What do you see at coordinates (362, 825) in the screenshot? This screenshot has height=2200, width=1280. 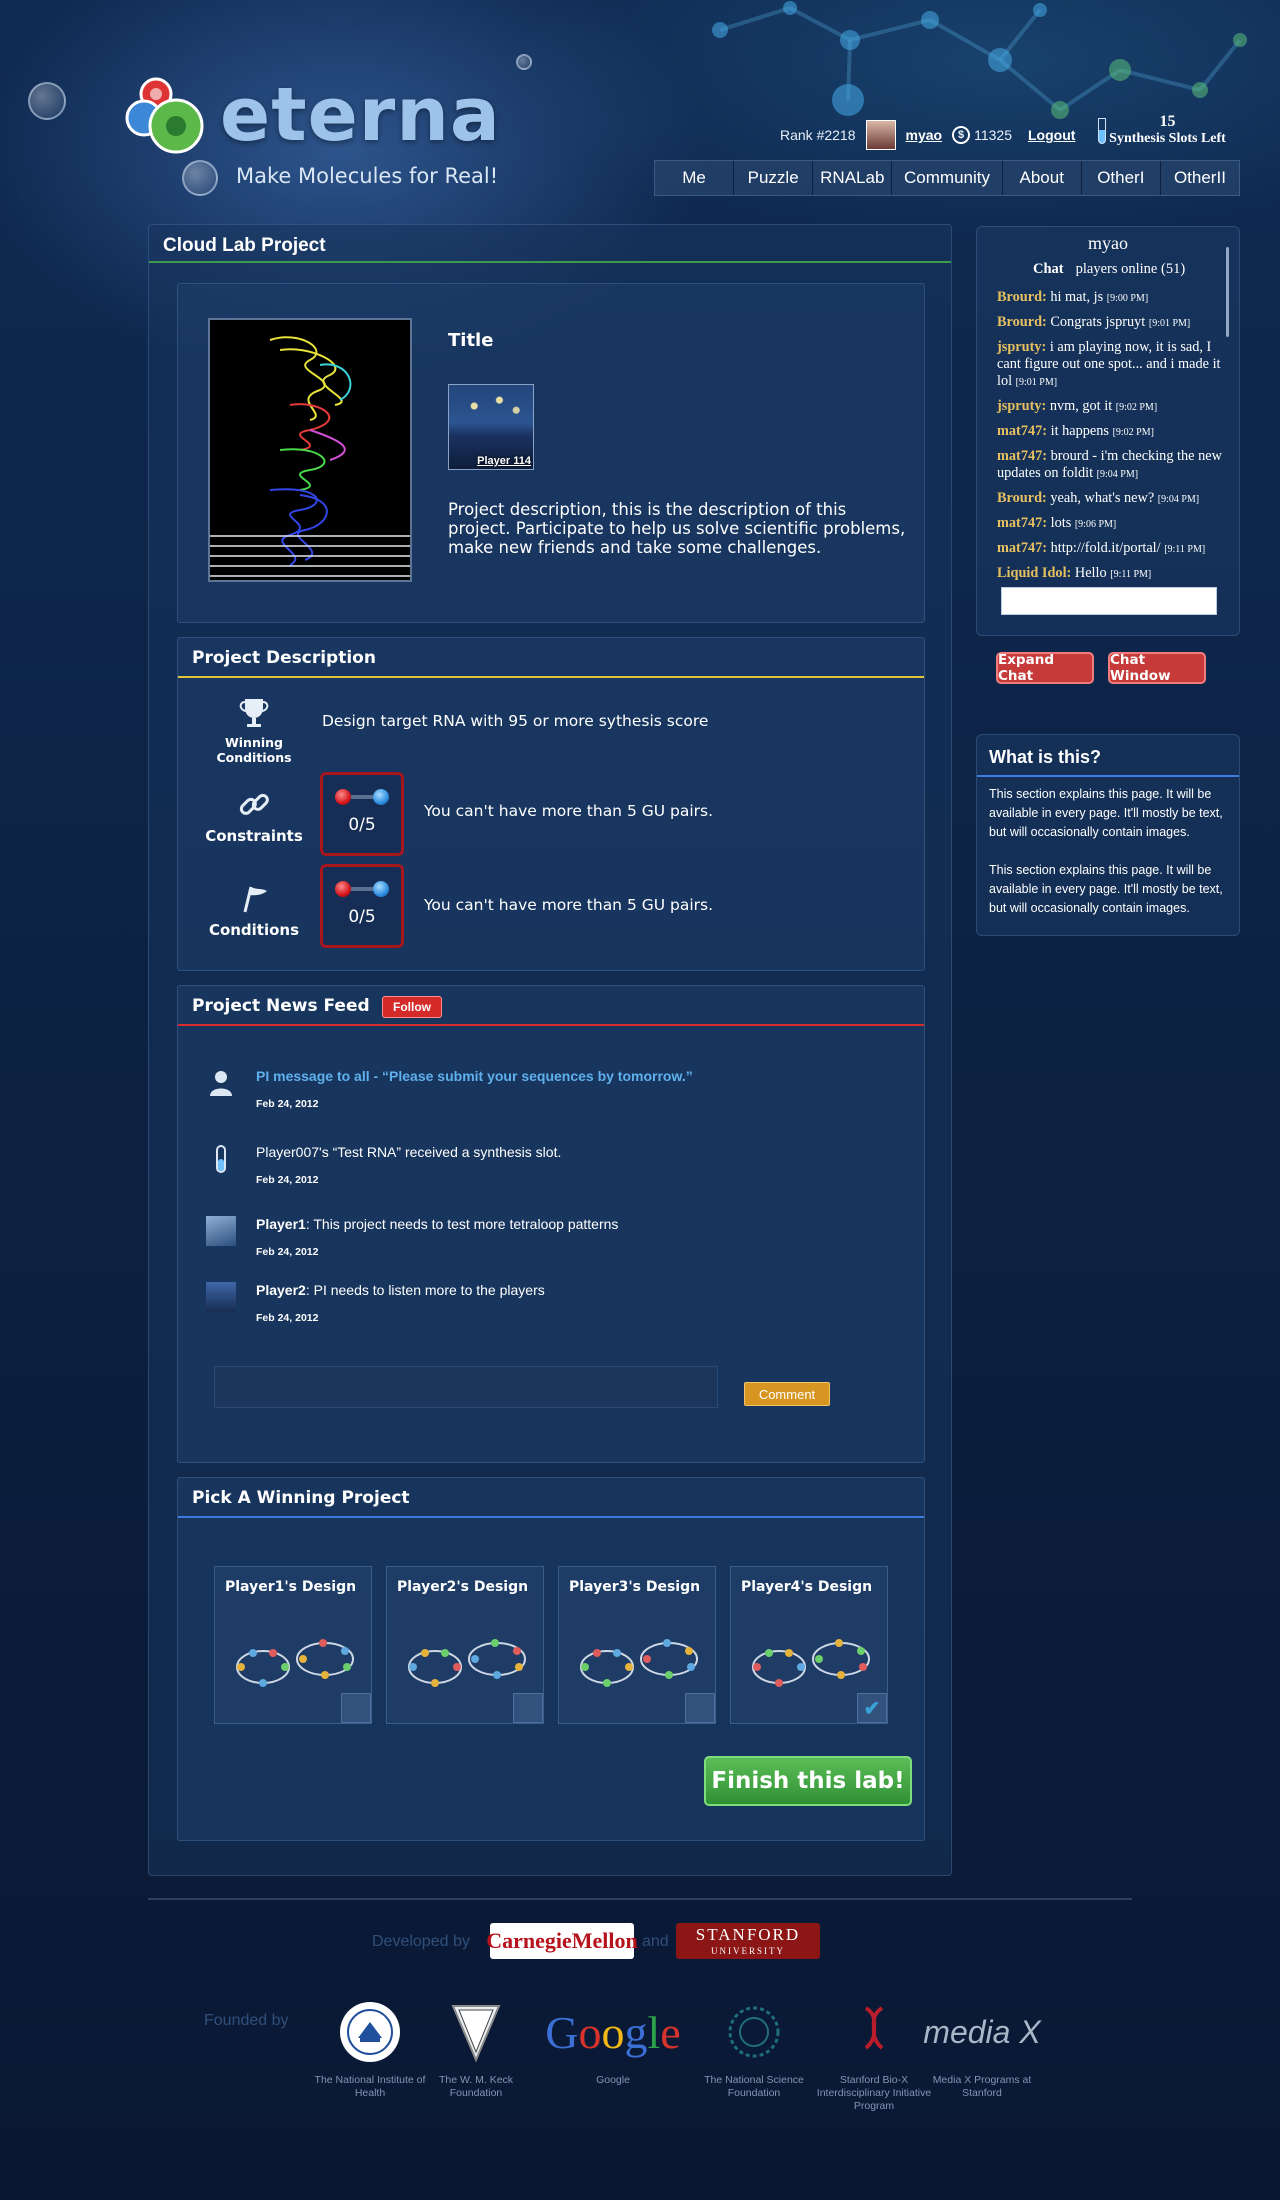 I see `constraints-count: 0/5` at bounding box center [362, 825].